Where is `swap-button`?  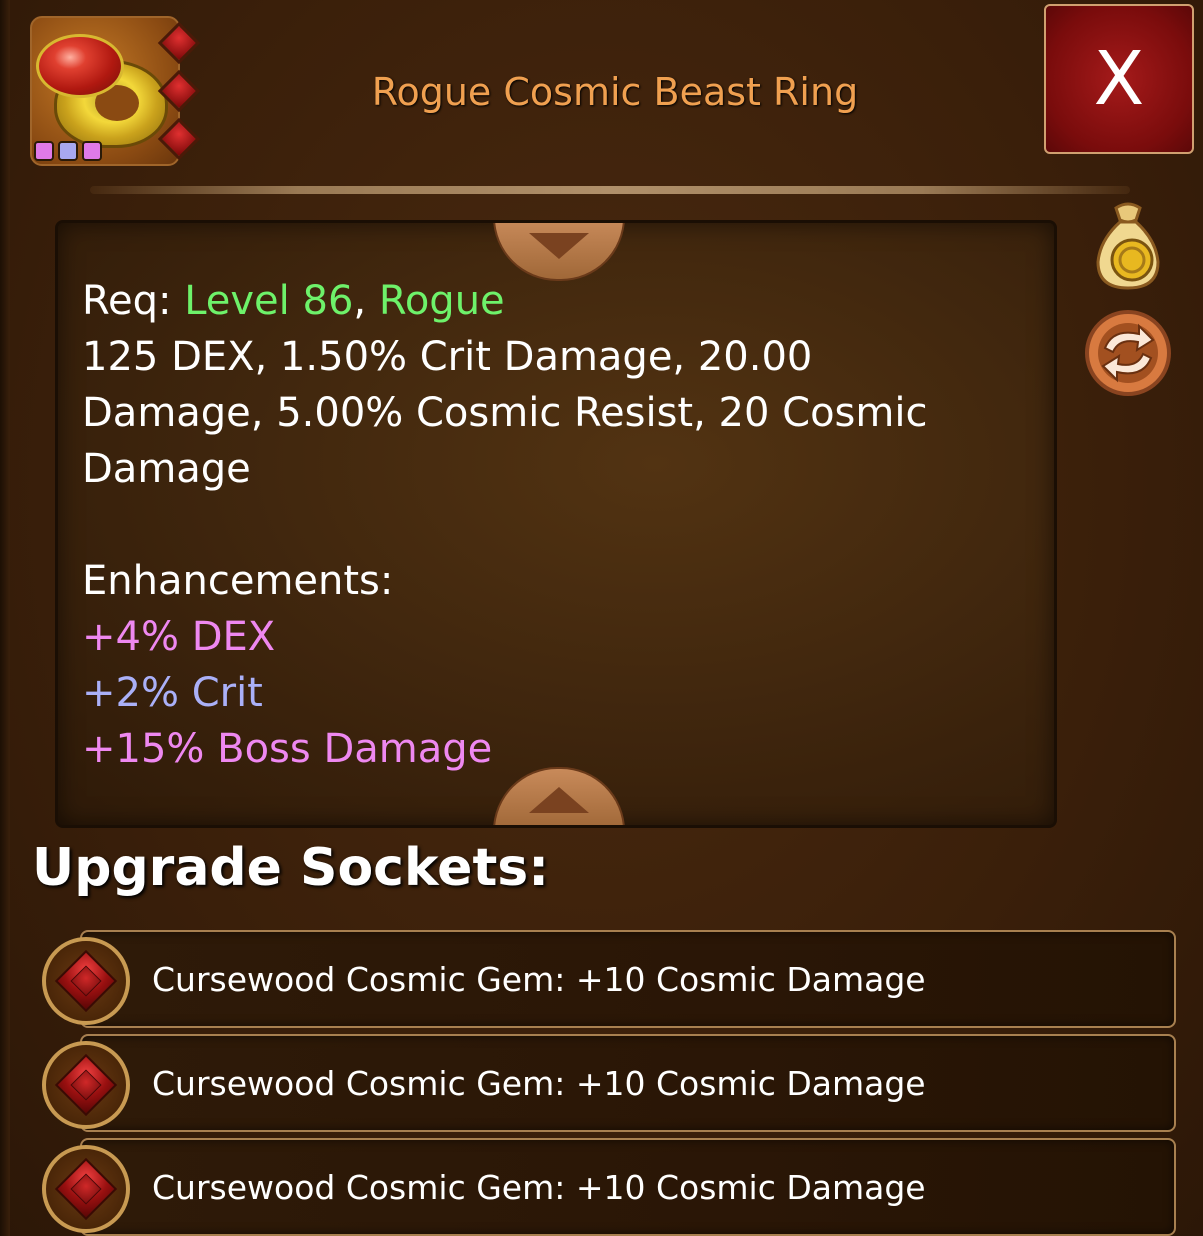
swap-button is located at coordinates (1128, 353).